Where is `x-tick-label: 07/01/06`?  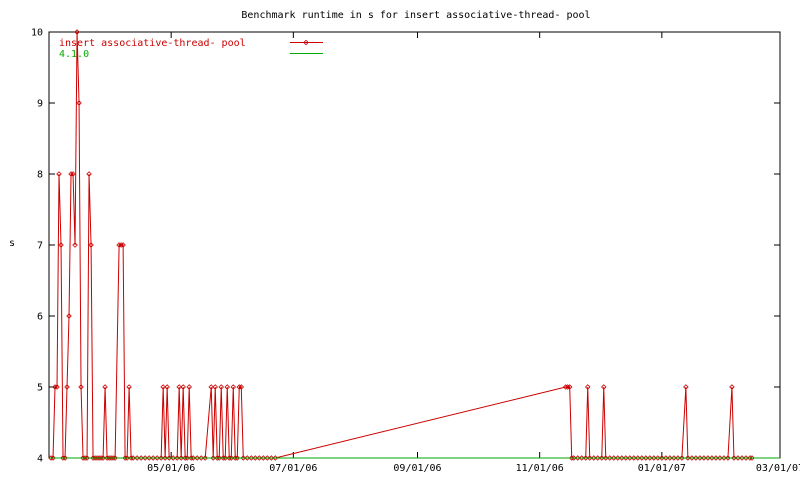 x-tick-label: 07/01/06 is located at coordinates (293, 468).